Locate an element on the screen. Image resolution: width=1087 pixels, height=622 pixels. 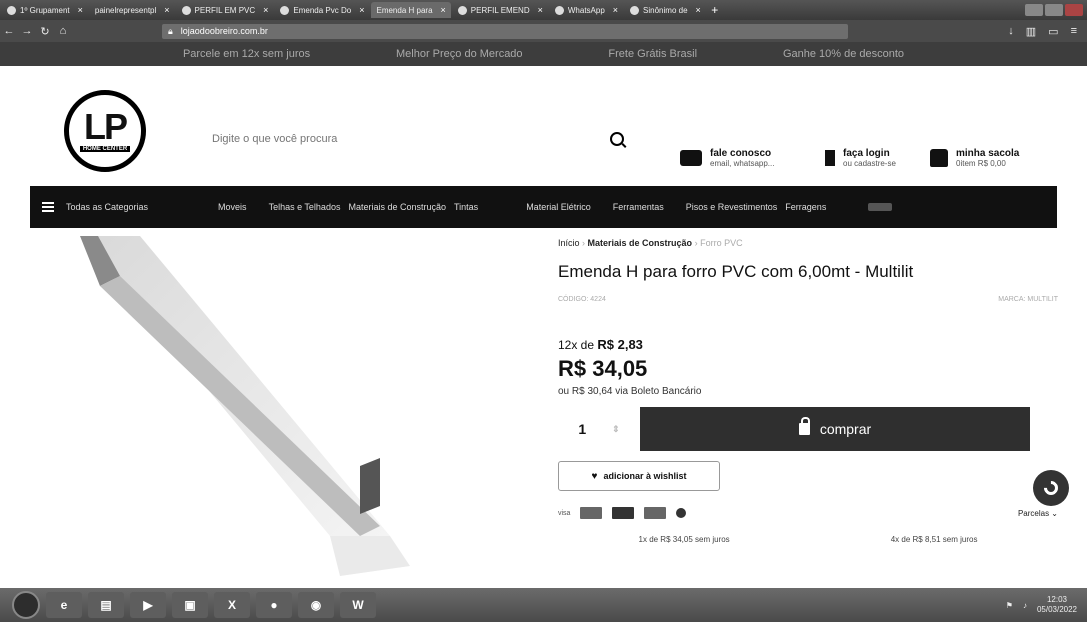
shopping-bag-icon is located at coordinates (939, 158).